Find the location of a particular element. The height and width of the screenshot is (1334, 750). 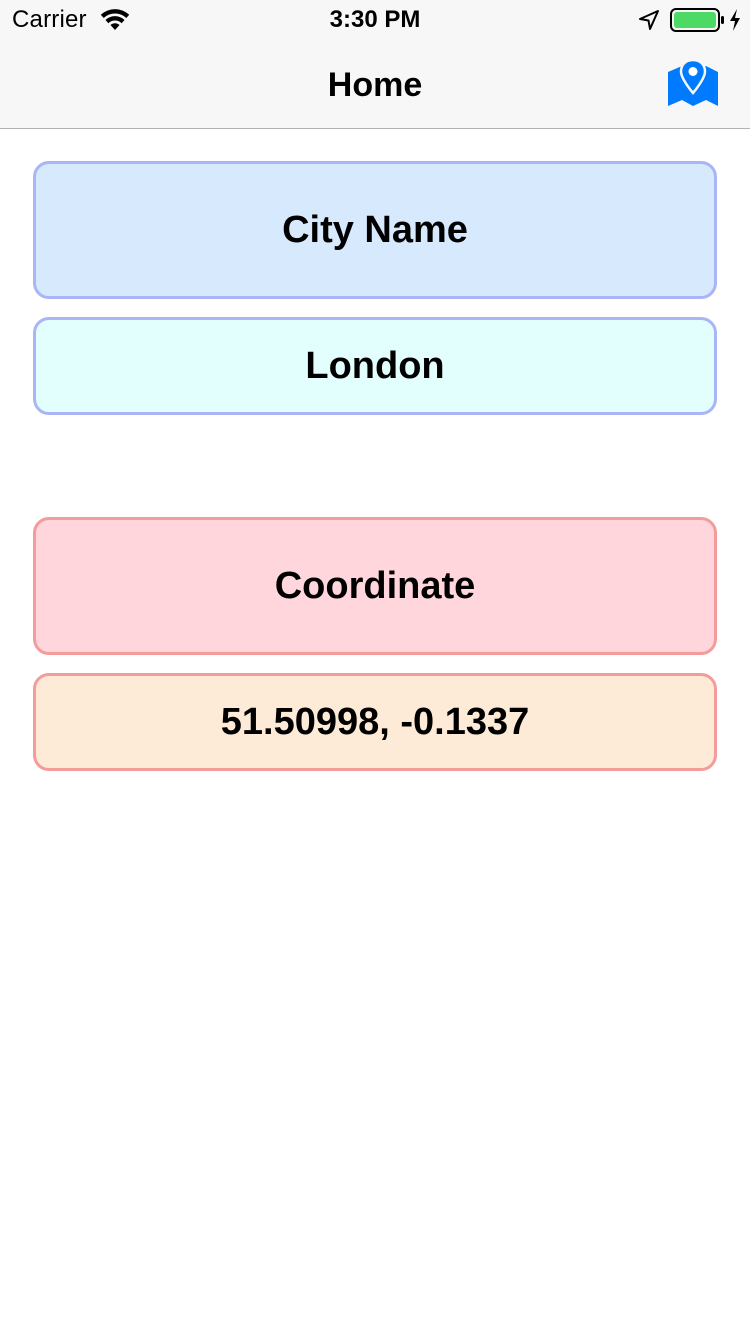

coordinate-value-box: 51.50998, -0.1337 is located at coordinates (375, 722).